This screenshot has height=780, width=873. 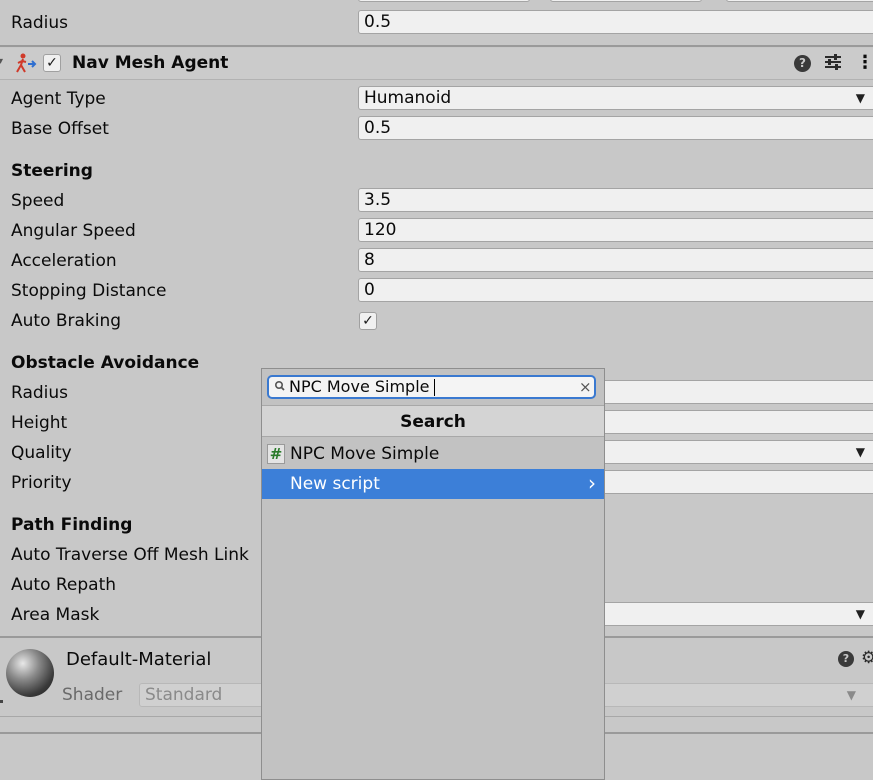 I want to click on search-input: NPC Move Simple ×, so click(x=431, y=387).